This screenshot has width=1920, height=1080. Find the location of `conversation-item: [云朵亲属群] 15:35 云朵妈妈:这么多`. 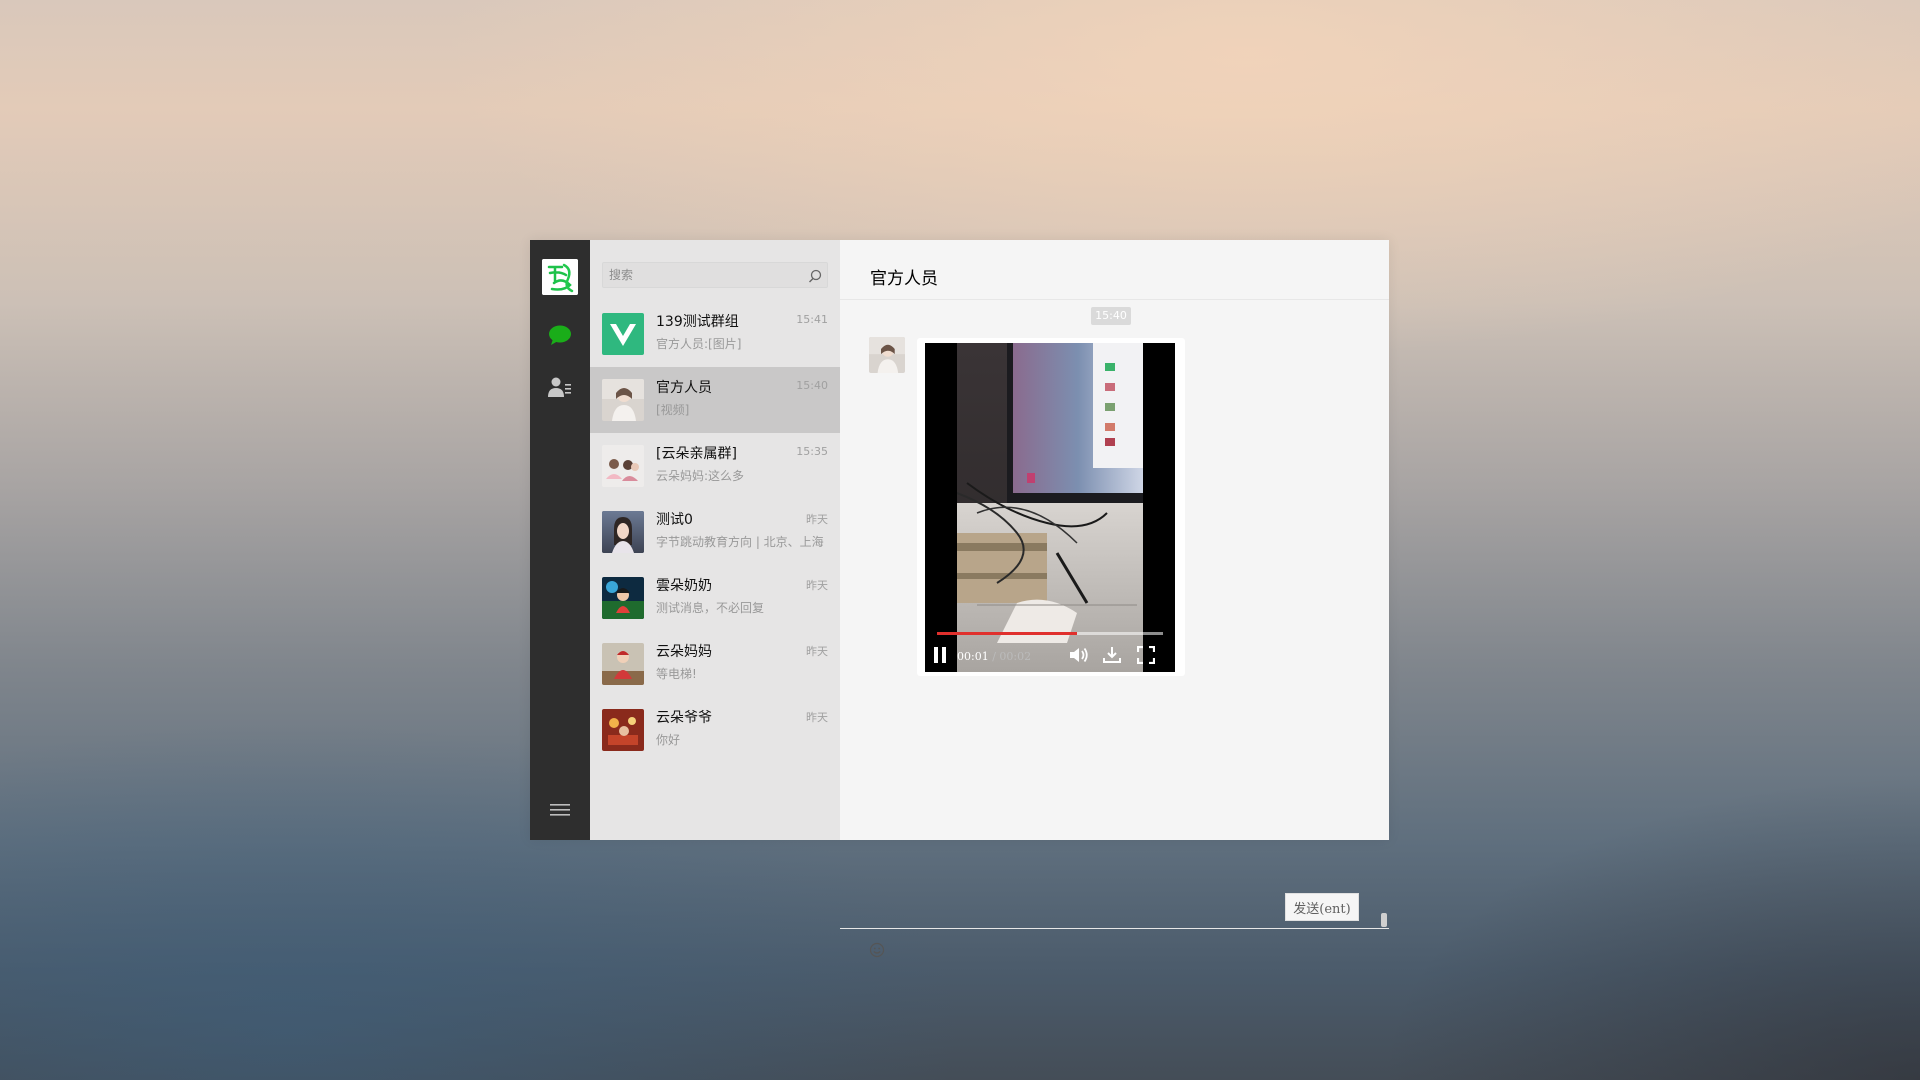

conversation-item: [云朵亲属群] 15:35 云朵妈妈:这么多 is located at coordinates (715, 466).